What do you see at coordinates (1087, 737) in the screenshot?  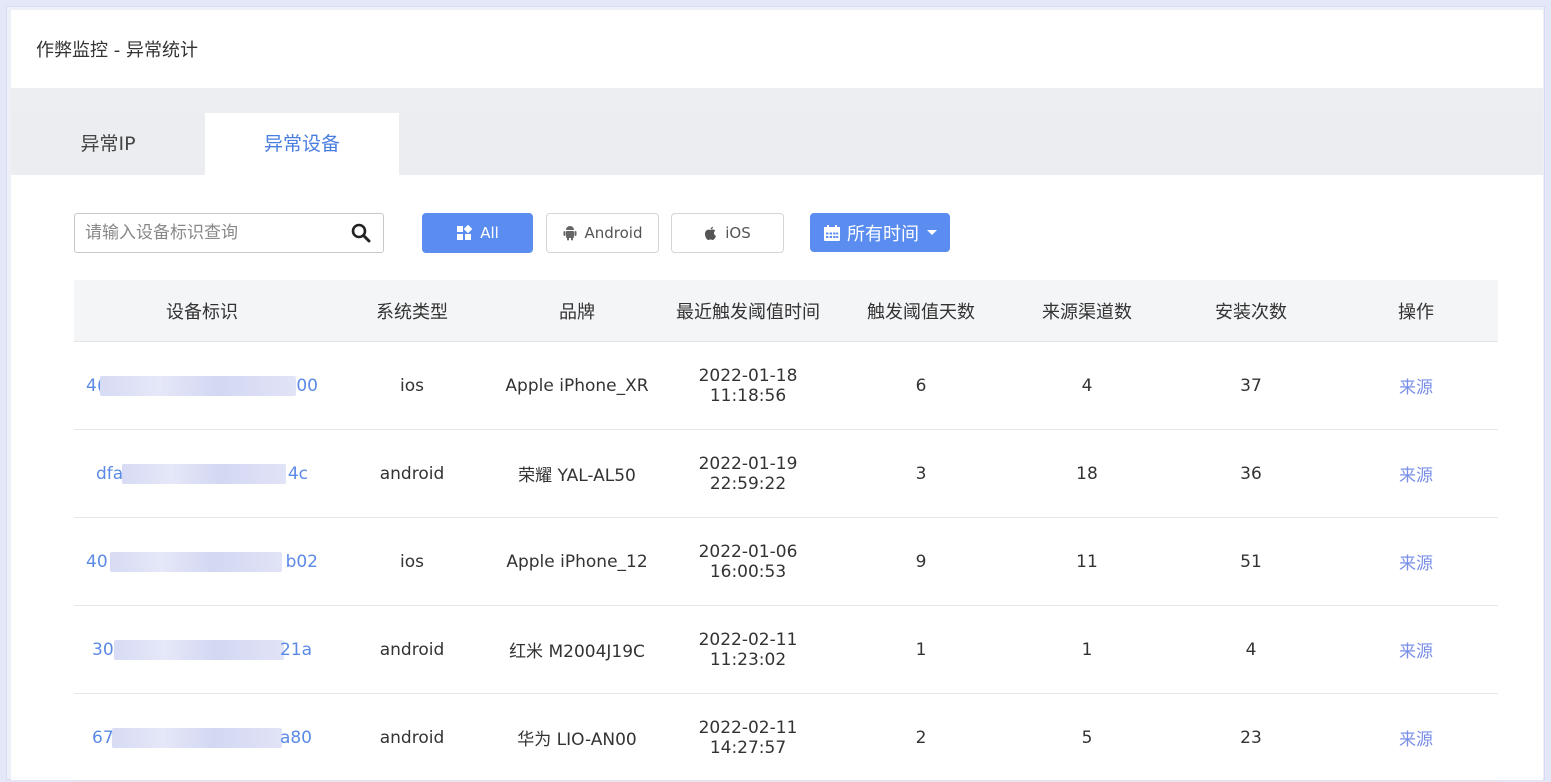 I see `channels-cell: 5` at bounding box center [1087, 737].